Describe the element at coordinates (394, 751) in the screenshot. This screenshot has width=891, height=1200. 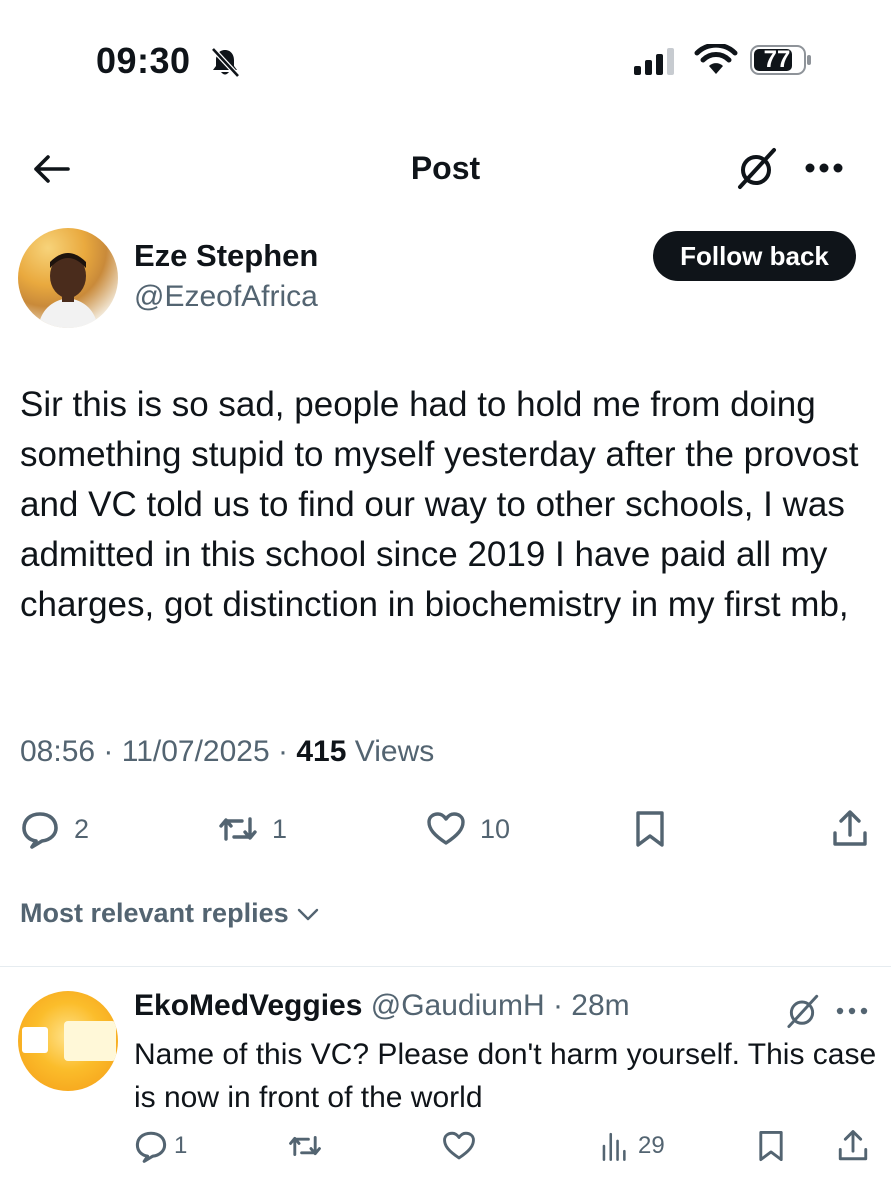
I see `views-label: Views` at that location.